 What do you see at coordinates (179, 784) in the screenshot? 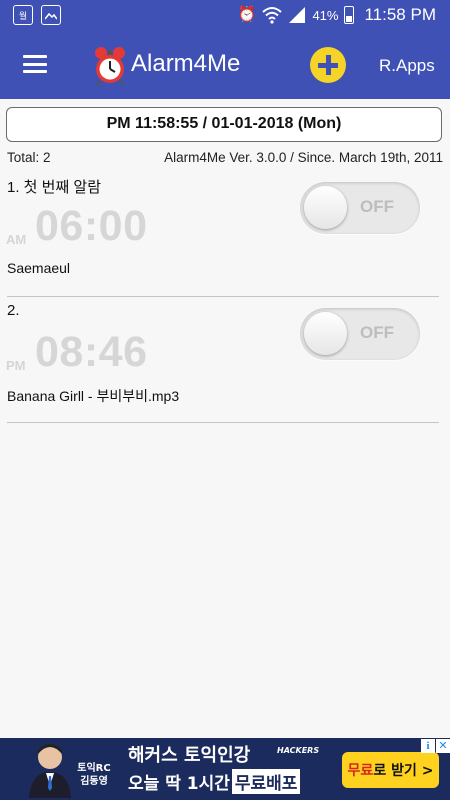
I see `ad-sub-text: 오늘 딱 1시간` at bounding box center [179, 784].